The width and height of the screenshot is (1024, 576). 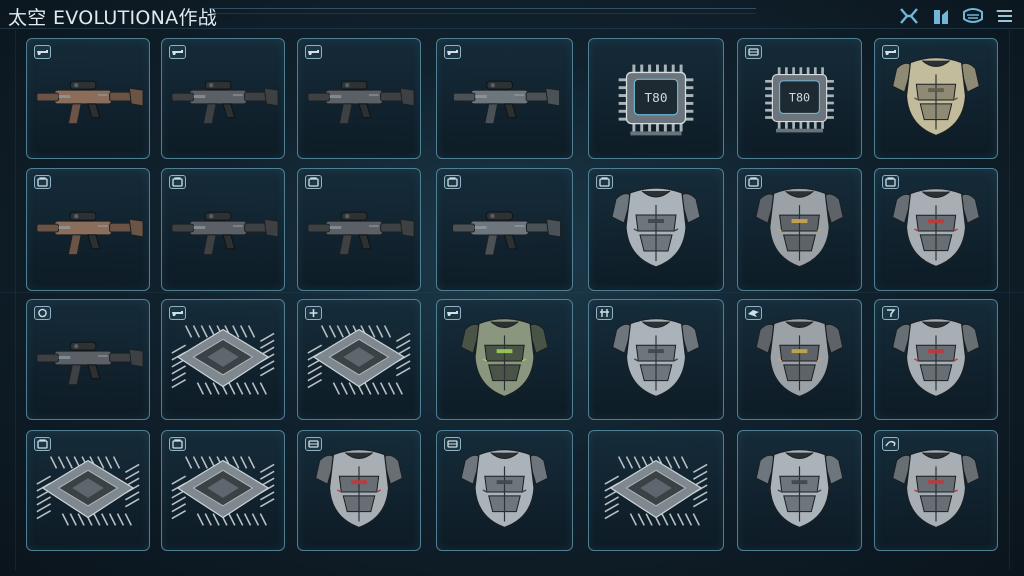 What do you see at coordinates (753, 313) in the screenshot?
I see `bird-icon` at bounding box center [753, 313].